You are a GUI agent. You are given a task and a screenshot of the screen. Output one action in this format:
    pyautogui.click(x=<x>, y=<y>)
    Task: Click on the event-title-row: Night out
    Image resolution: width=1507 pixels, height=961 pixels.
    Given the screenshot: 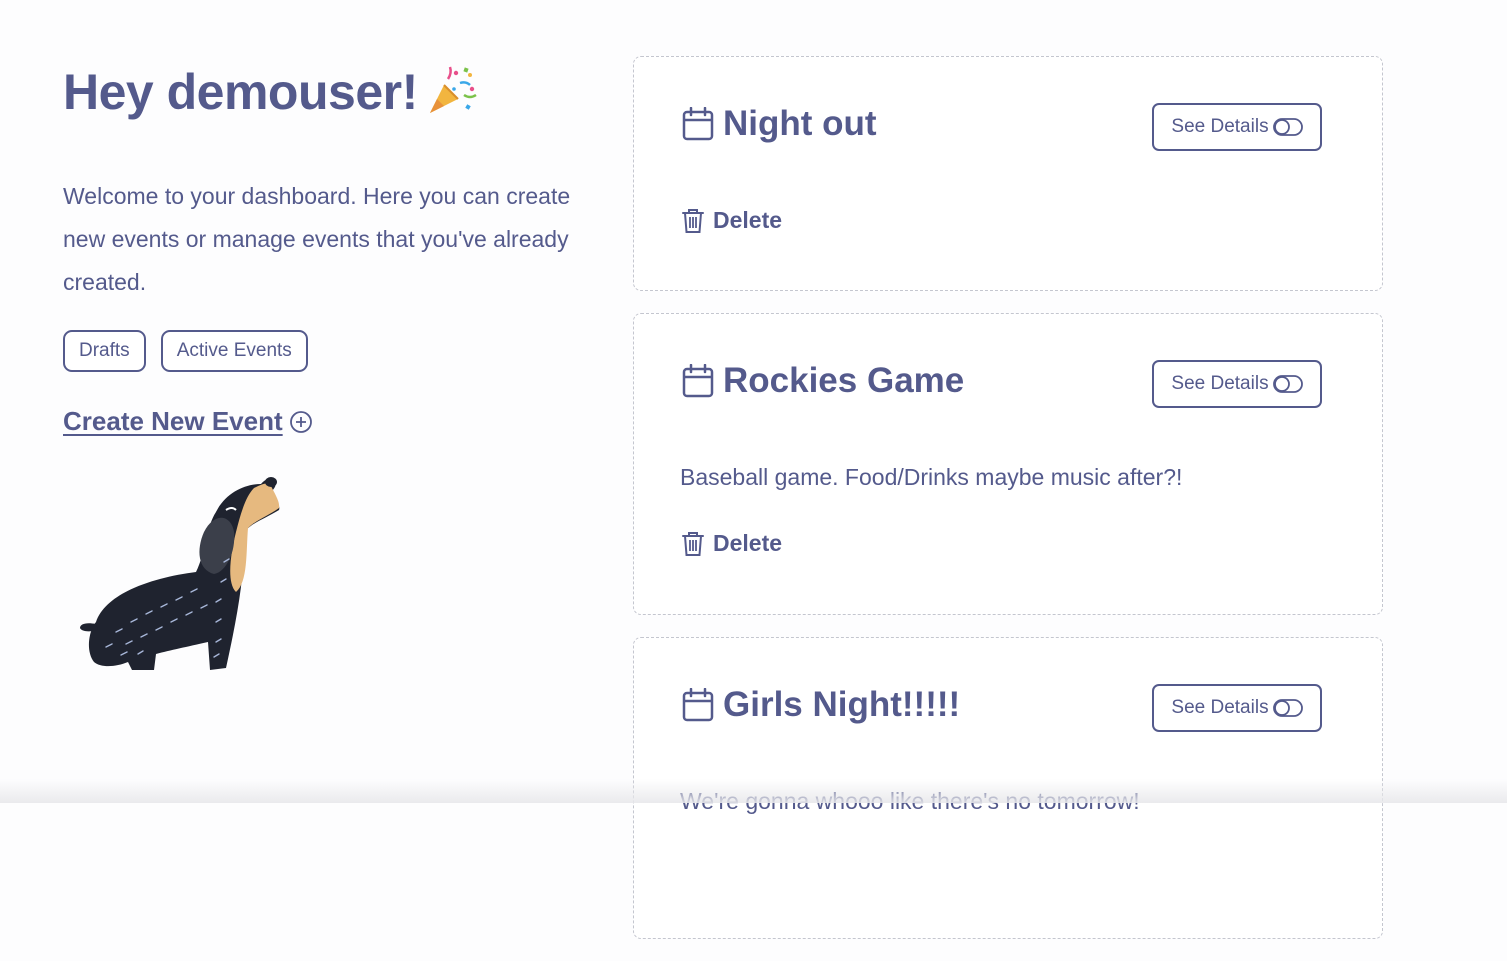 What is the action you would take?
    pyautogui.click(x=779, y=124)
    